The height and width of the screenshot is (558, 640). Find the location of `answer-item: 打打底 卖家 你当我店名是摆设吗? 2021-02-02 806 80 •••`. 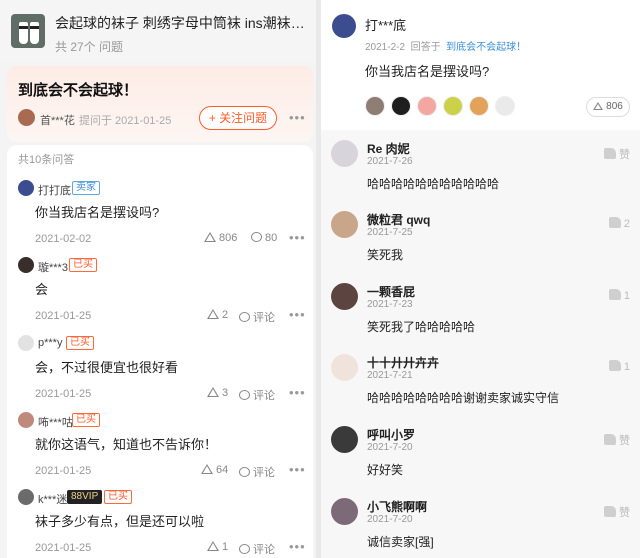

answer-item: 打打底 卖家 你当我店名是摆设吗? 2021-02-02 806 80 ••• is located at coordinates (160, 218).